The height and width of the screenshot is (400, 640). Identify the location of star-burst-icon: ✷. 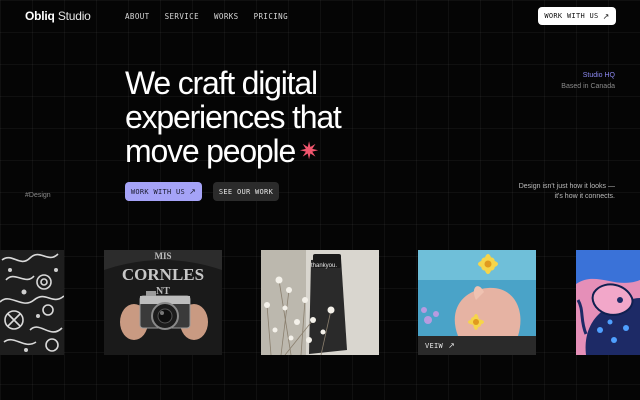
(309, 151).